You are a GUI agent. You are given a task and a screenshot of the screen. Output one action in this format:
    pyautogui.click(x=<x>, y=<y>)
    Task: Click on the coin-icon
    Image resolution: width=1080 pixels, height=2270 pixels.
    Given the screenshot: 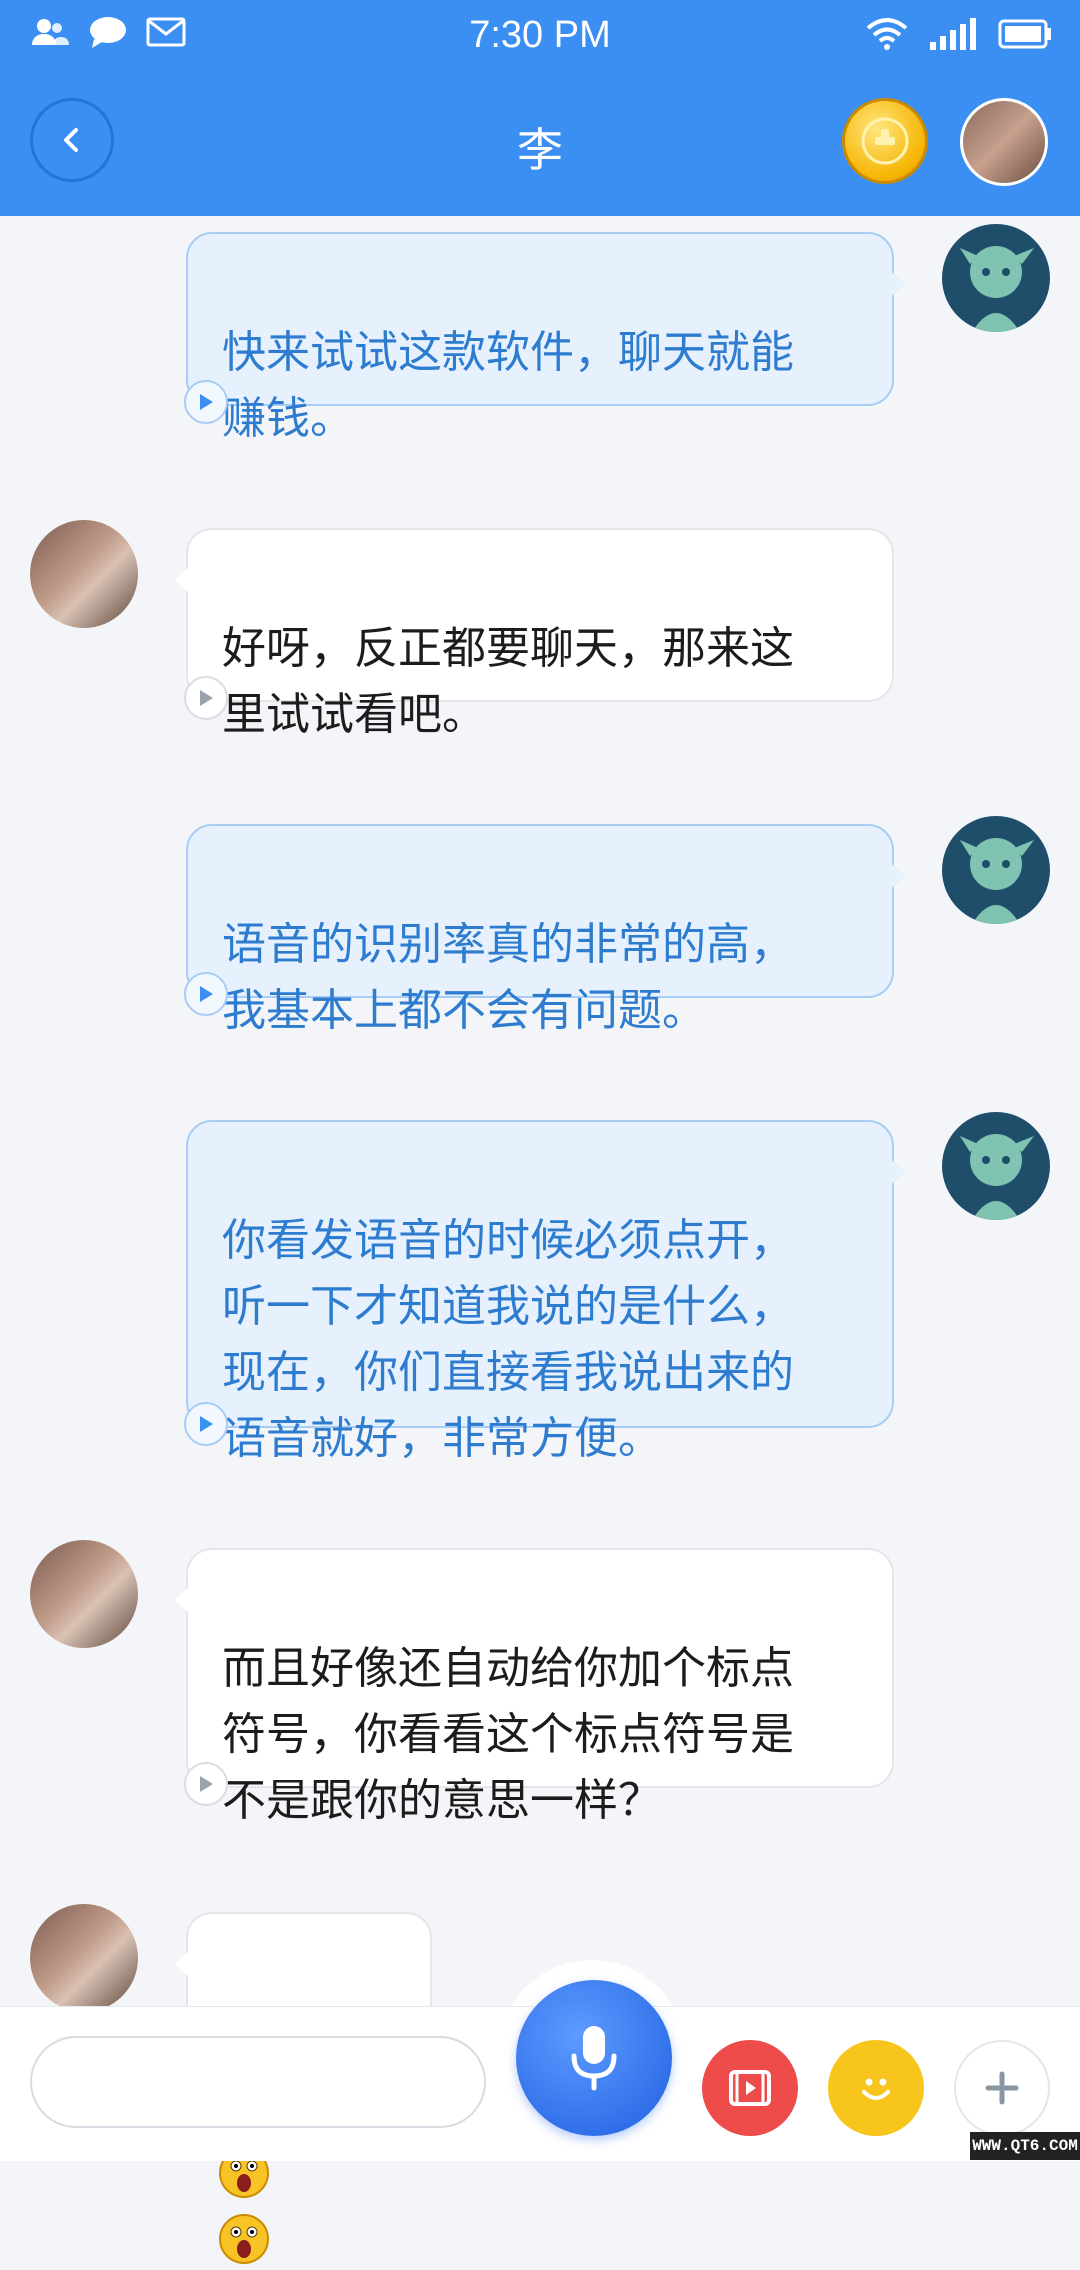 What is the action you would take?
    pyautogui.click(x=885, y=141)
    